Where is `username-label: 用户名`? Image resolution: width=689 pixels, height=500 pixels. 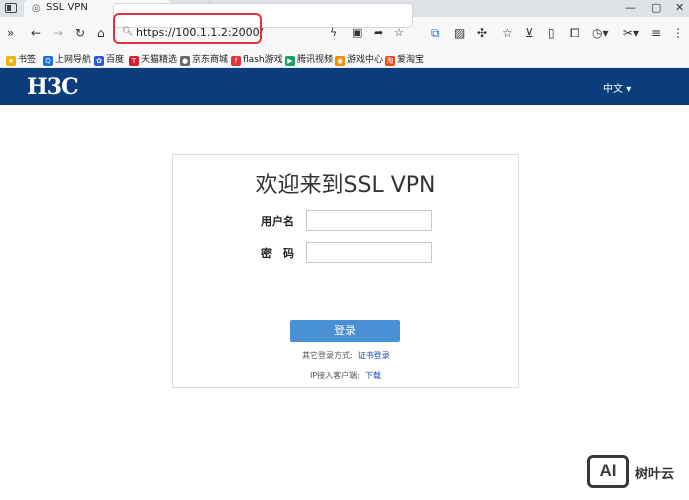
username-label: 用户名 is located at coordinates (277, 221).